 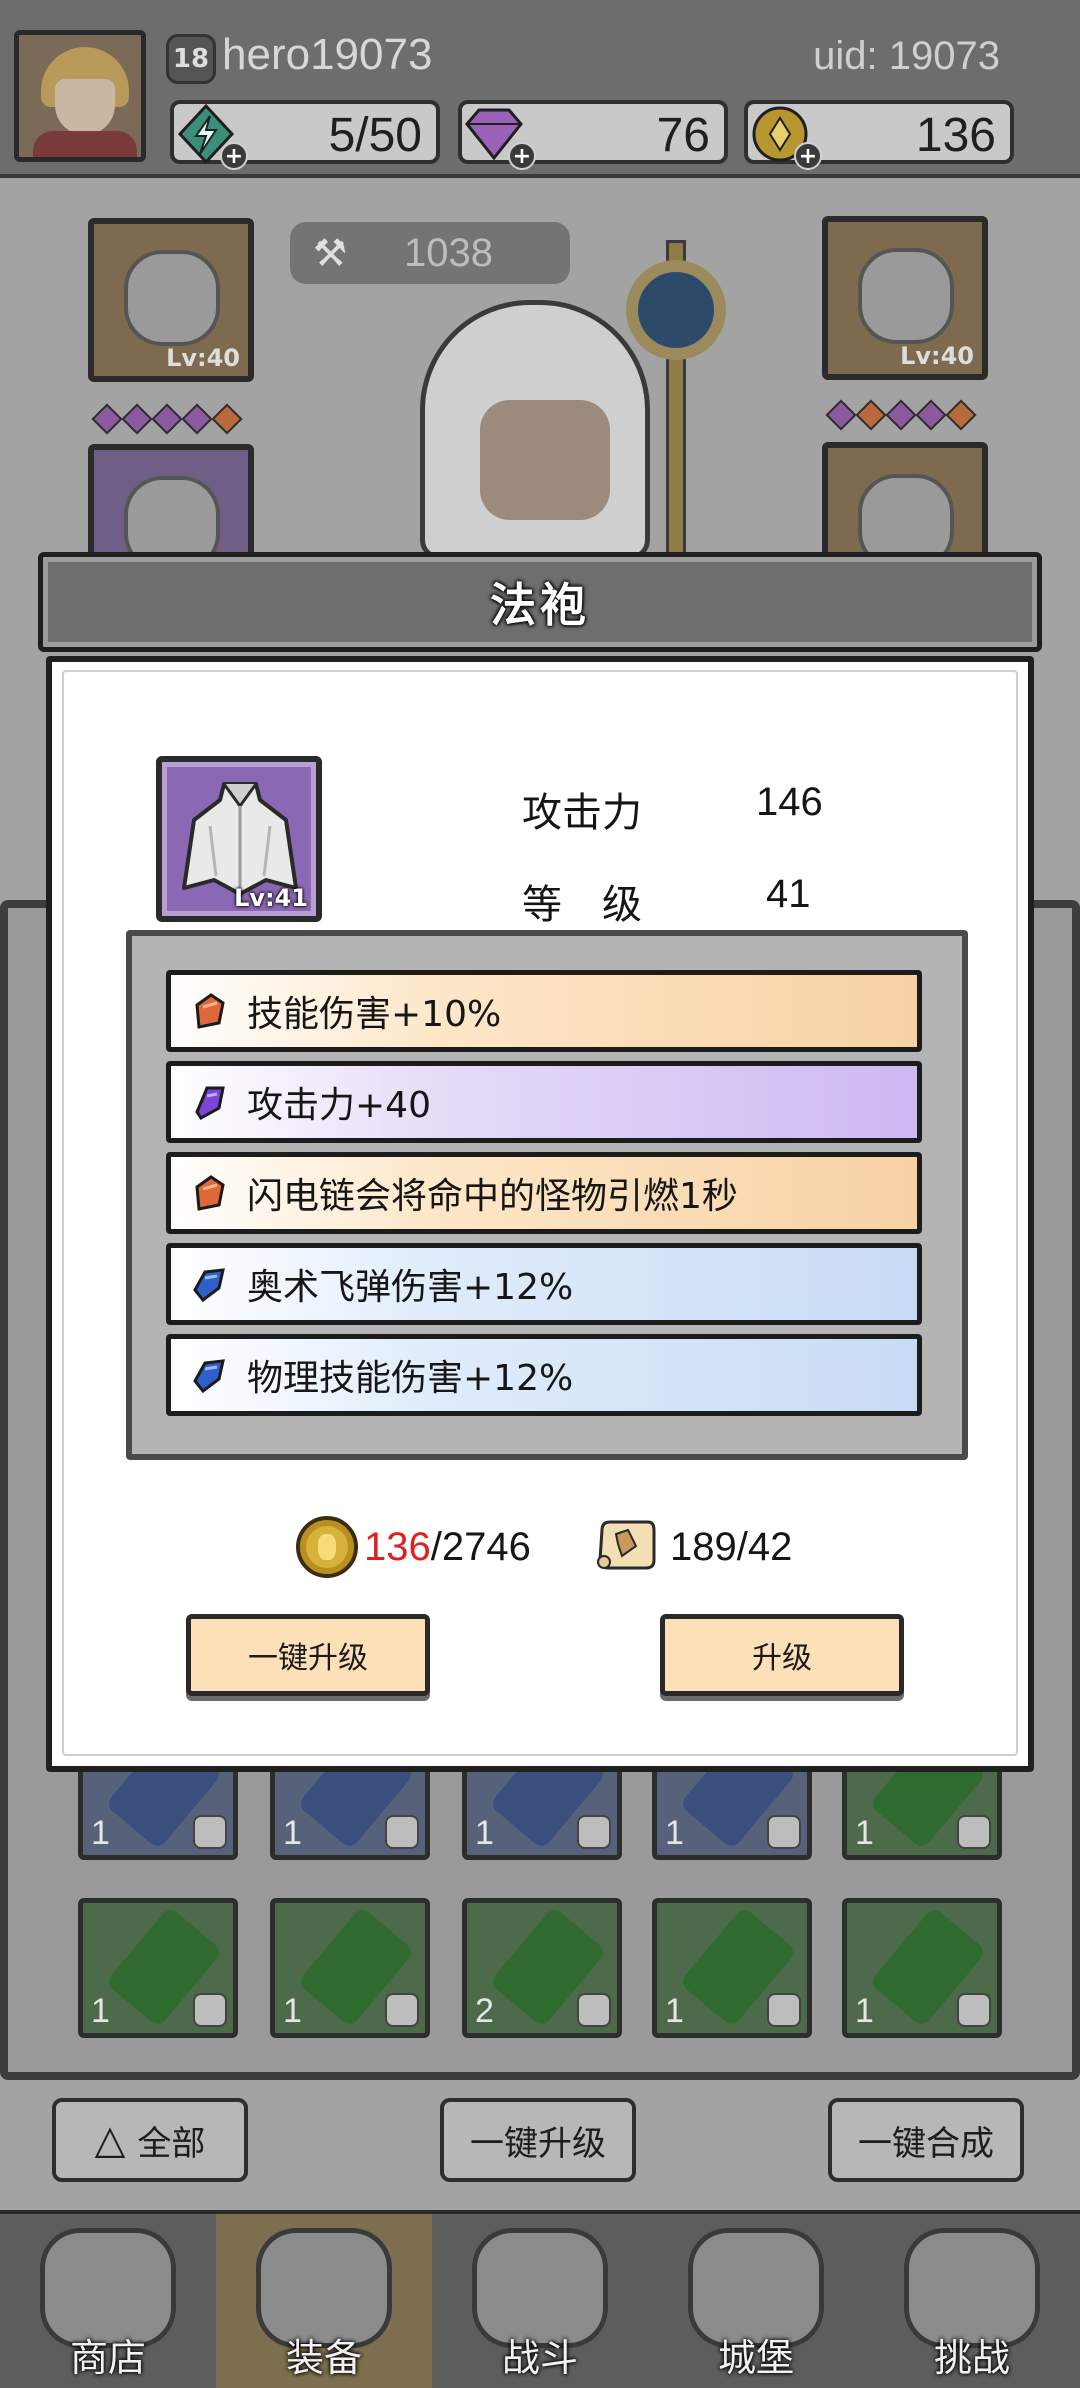 I want to click on level-label: 等 级, so click(x=582, y=905).